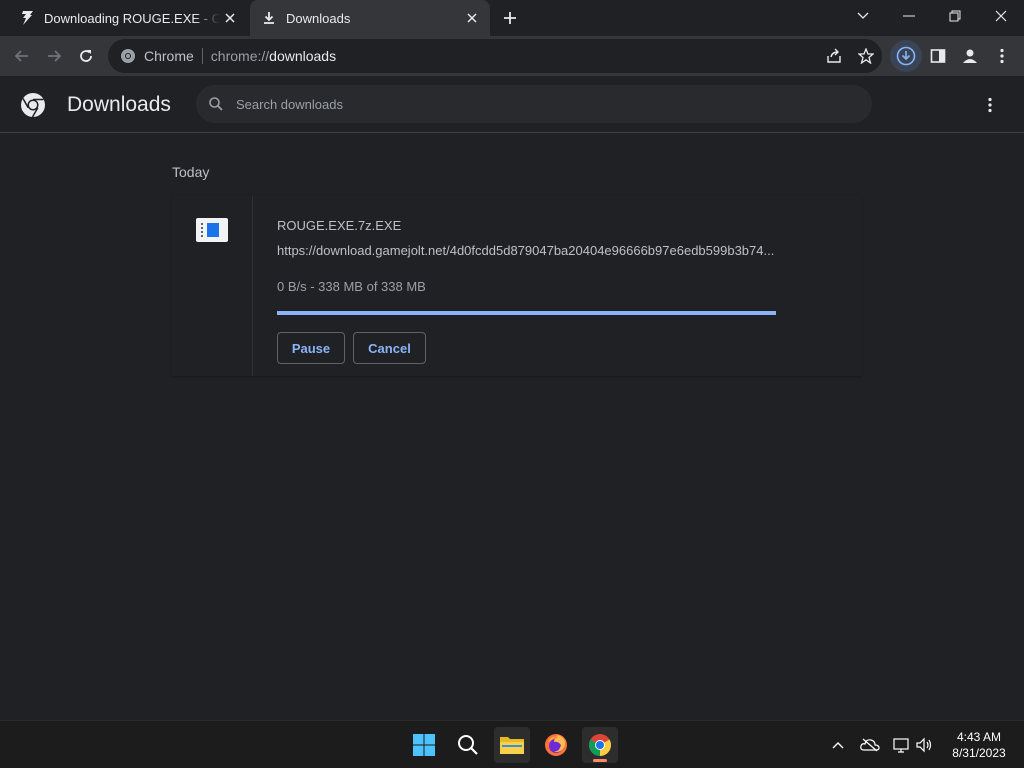 The image size is (1024, 768). I want to click on address-bar: Chrome chrome://downloads, so click(495, 56).